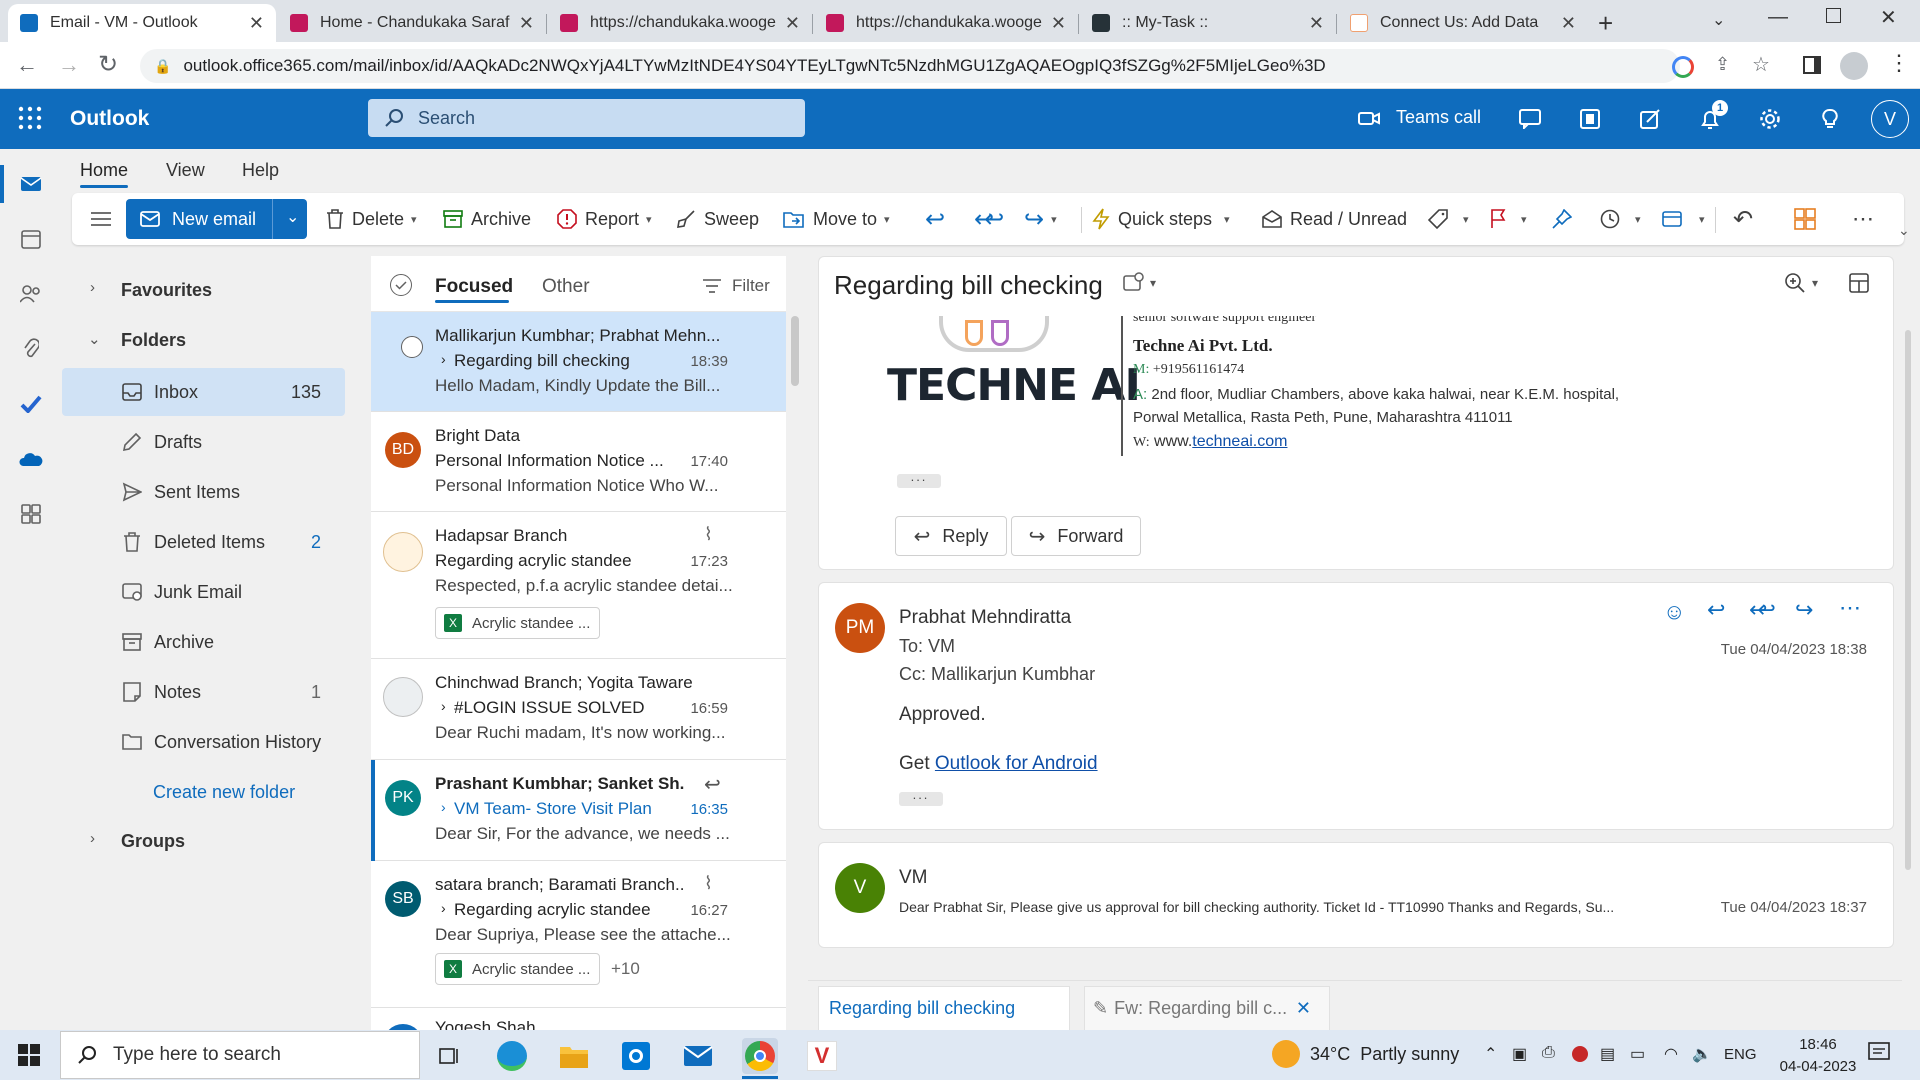 Image resolution: width=1920 pixels, height=1080 pixels. Describe the element at coordinates (1683, 67) in the screenshot. I see `google-icon` at that location.